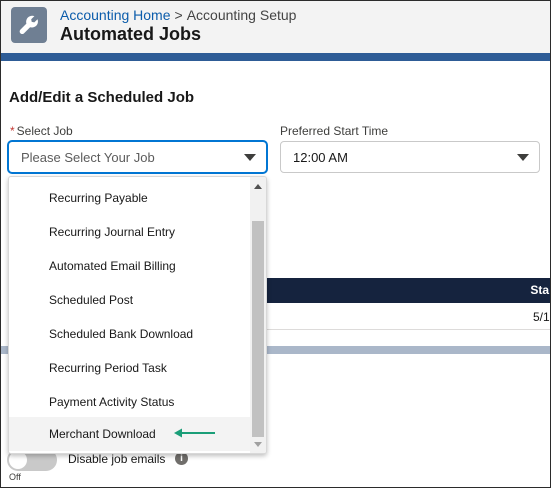  What do you see at coordinates (541, 317) in the screenshot?
I see `table-cell-date: 5/1` at bounding box center [541, 317].